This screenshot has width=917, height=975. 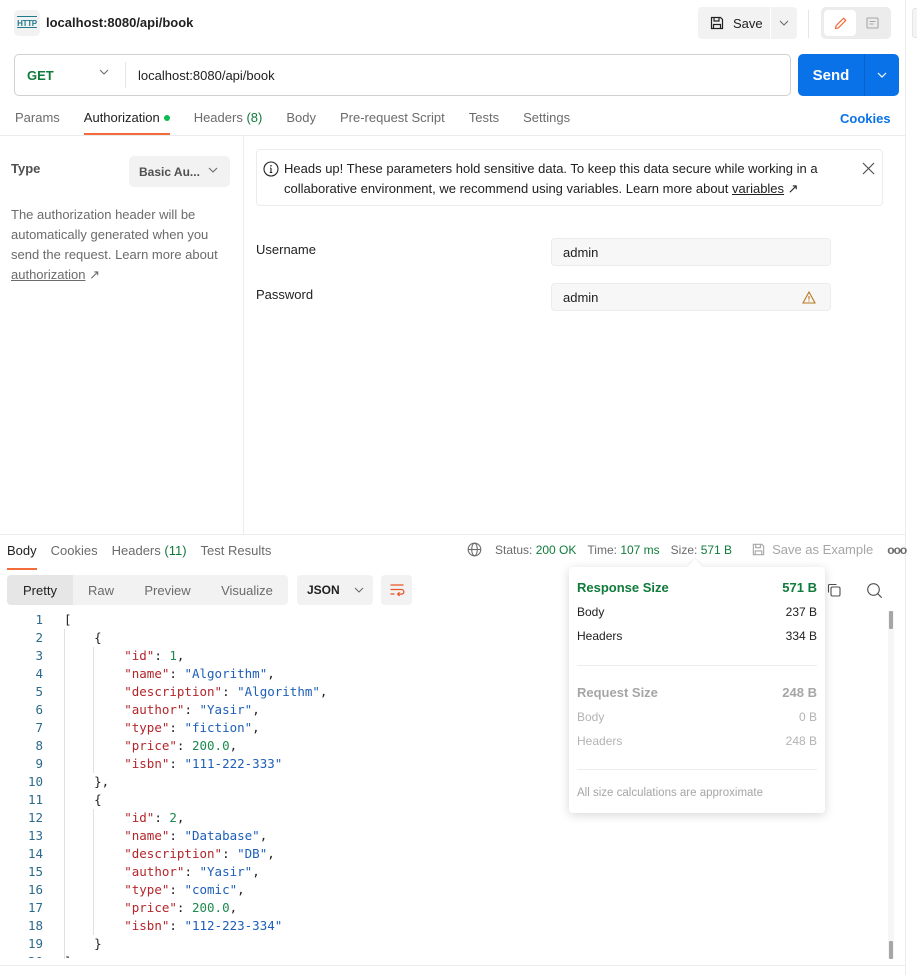 What do you see at coordinates (83, 637) in the screenshot?
I see `json-punct: {` at bounding box center [83, 637].